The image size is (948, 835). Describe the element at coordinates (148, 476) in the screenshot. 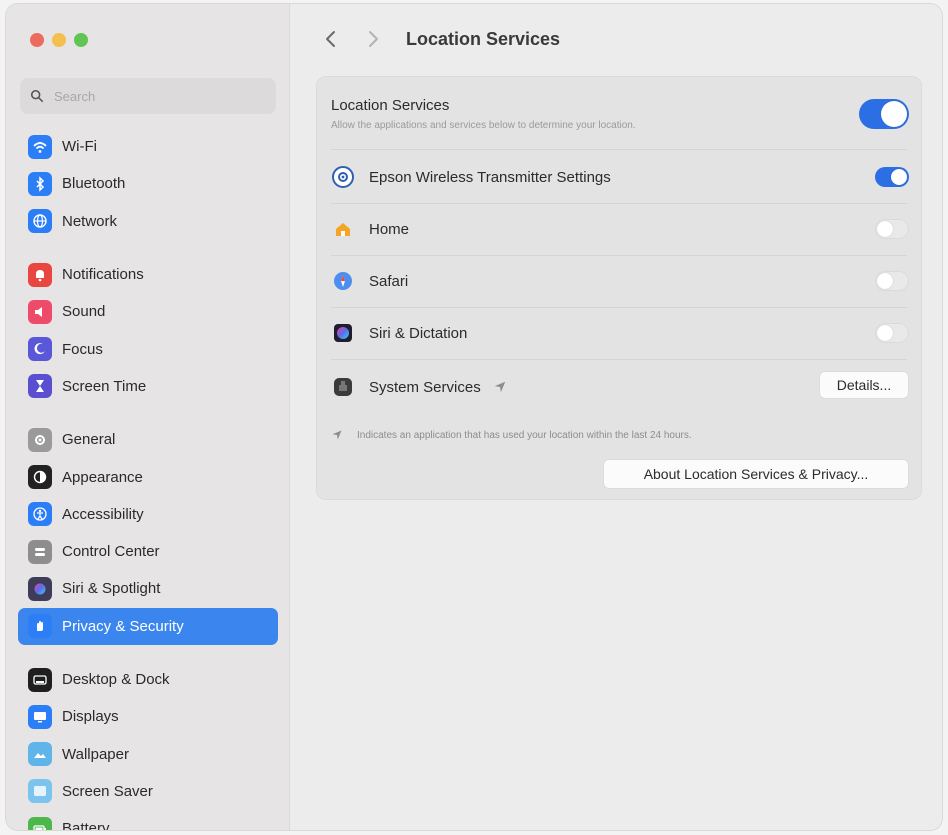

I see `sidebar-item-appearance: Appearance` at that location.